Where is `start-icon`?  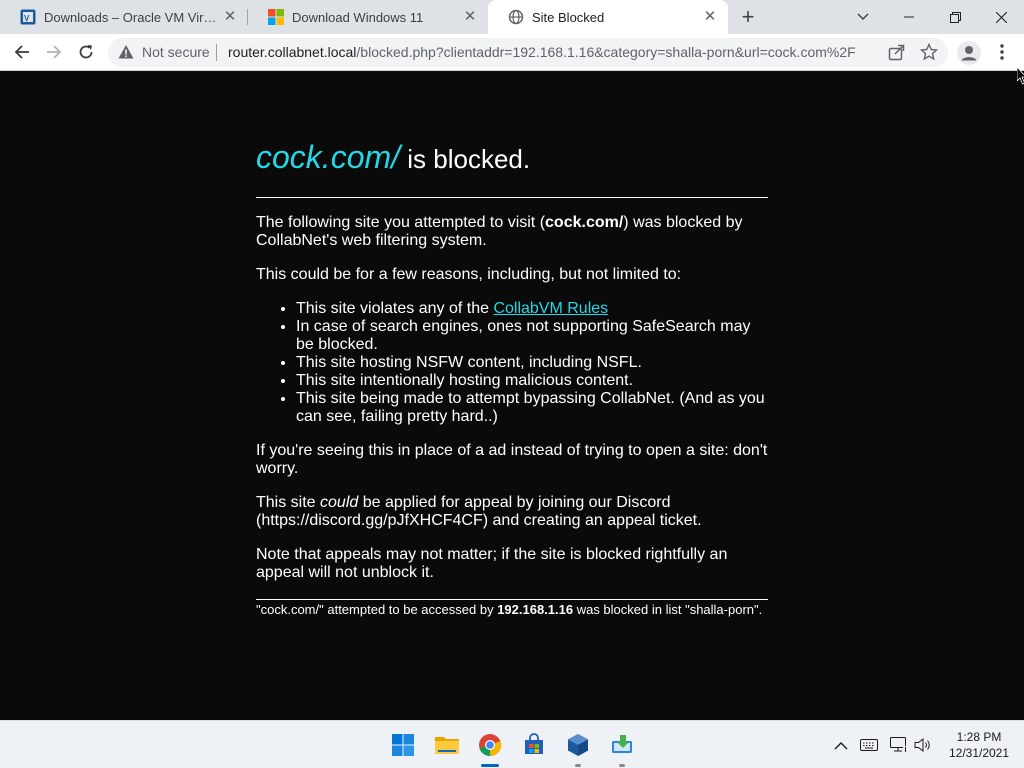
start-icon is located at coordinates (403, 745).